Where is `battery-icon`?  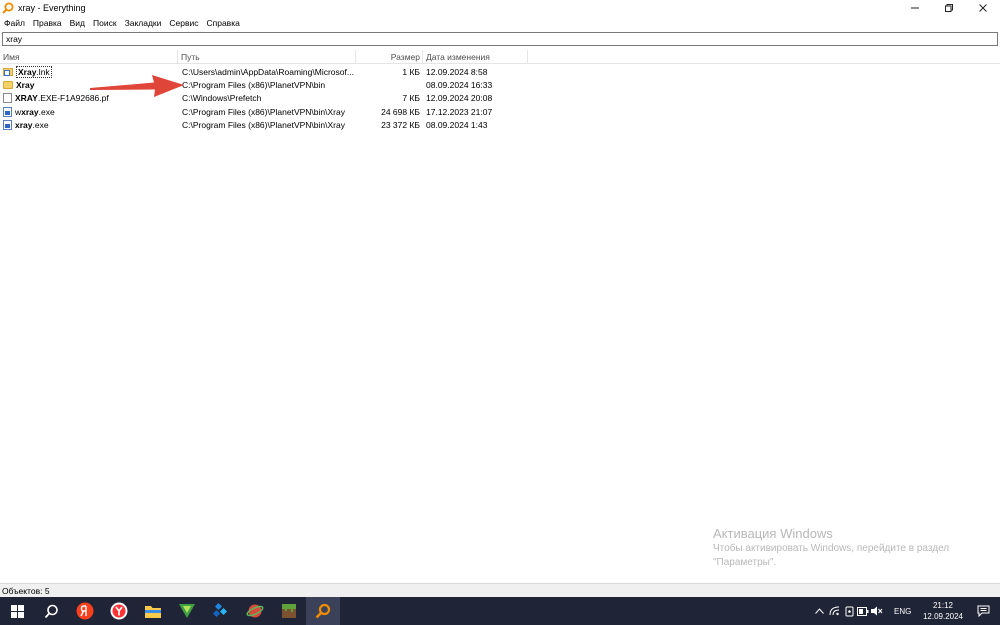 battery-icon is located at coordinates (863, 611).